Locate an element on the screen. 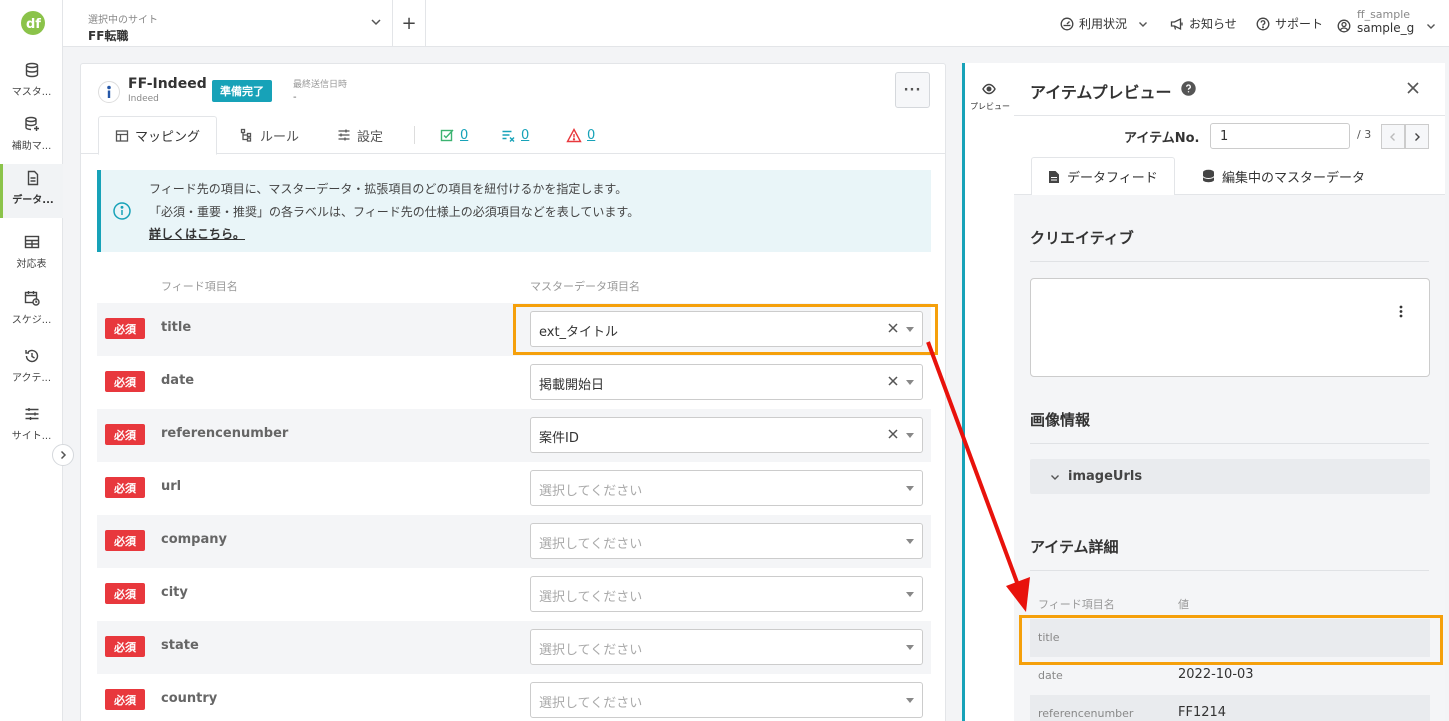 The width and height of the screenshot is (1449, 721). tab-label: 設定 is located at coordinates (370, 137).